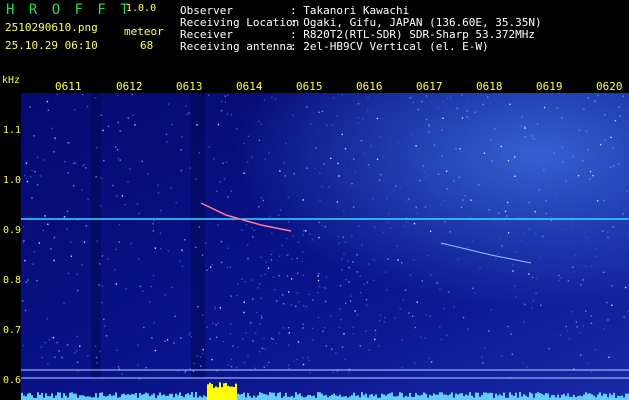  I want to click on axis-unit-label: kHz, so click(11, 80).